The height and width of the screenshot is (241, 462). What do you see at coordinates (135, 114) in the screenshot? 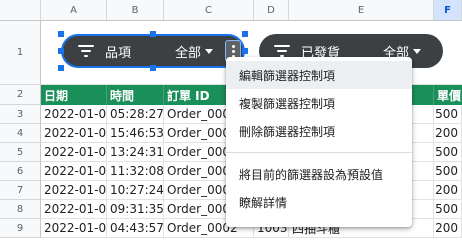
I see `cell-time: 05:28:27` at bounding box center [135, 114].